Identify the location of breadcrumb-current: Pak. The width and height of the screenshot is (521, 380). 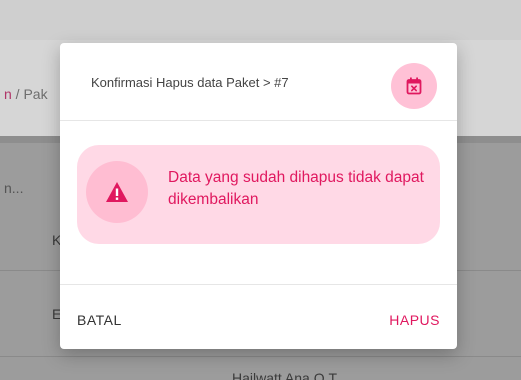
(35, 94).